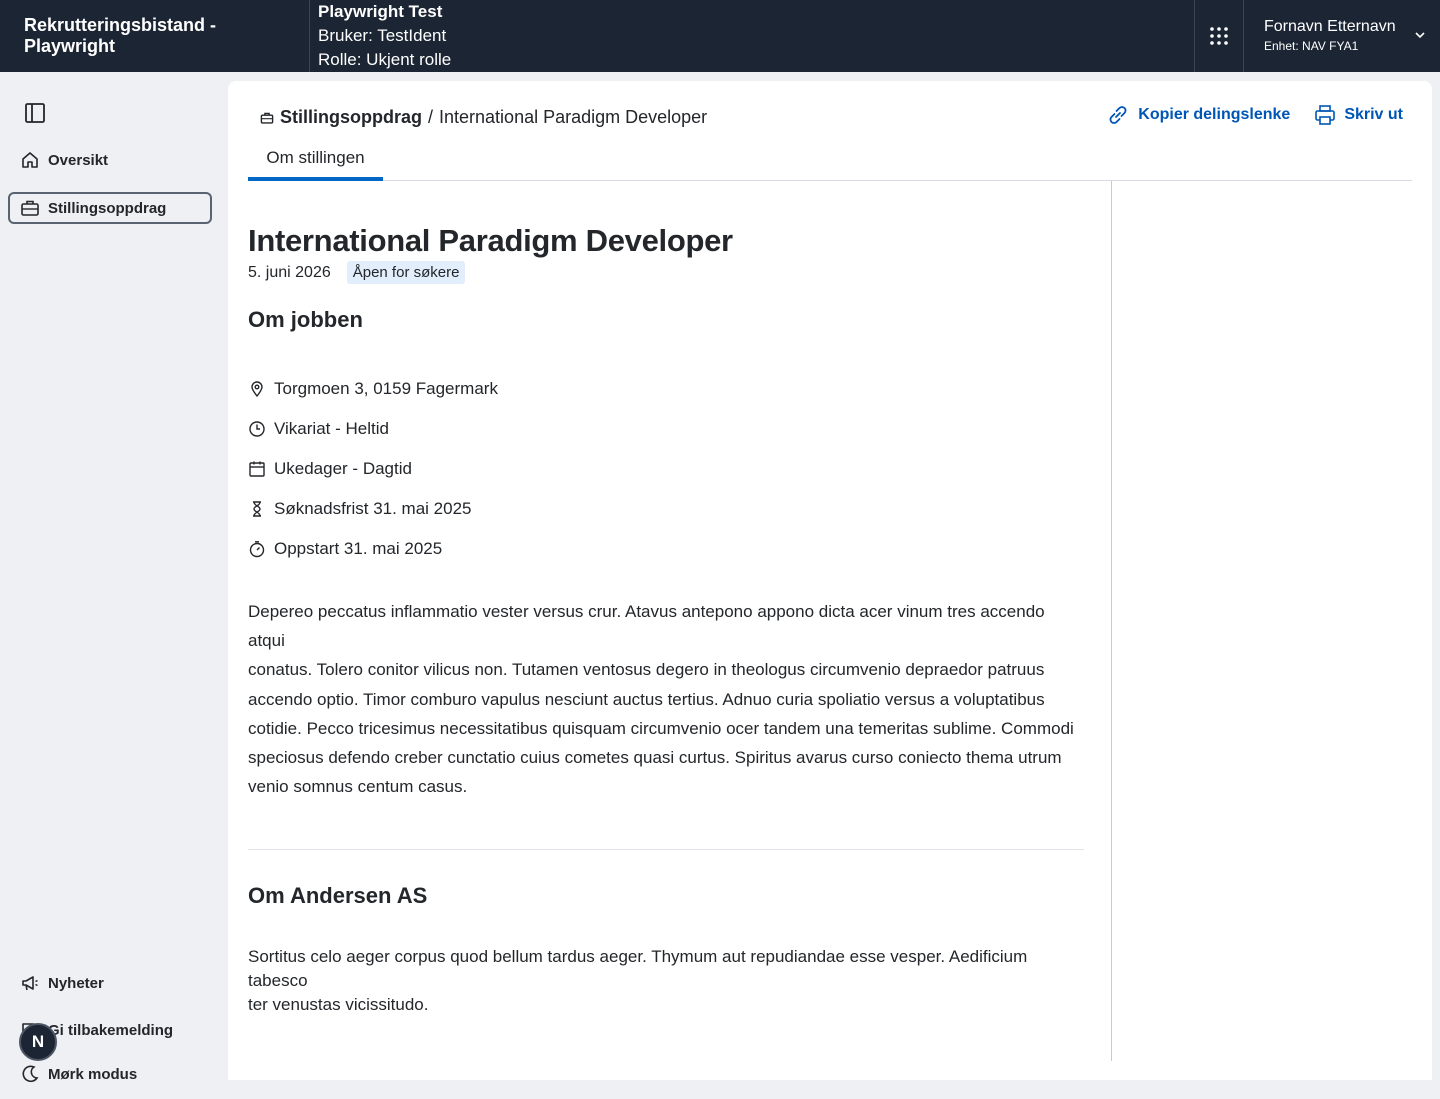 The height and width of the screenshot is (1099, 1440). I want to click on printer-icon, so click(1325, 115).